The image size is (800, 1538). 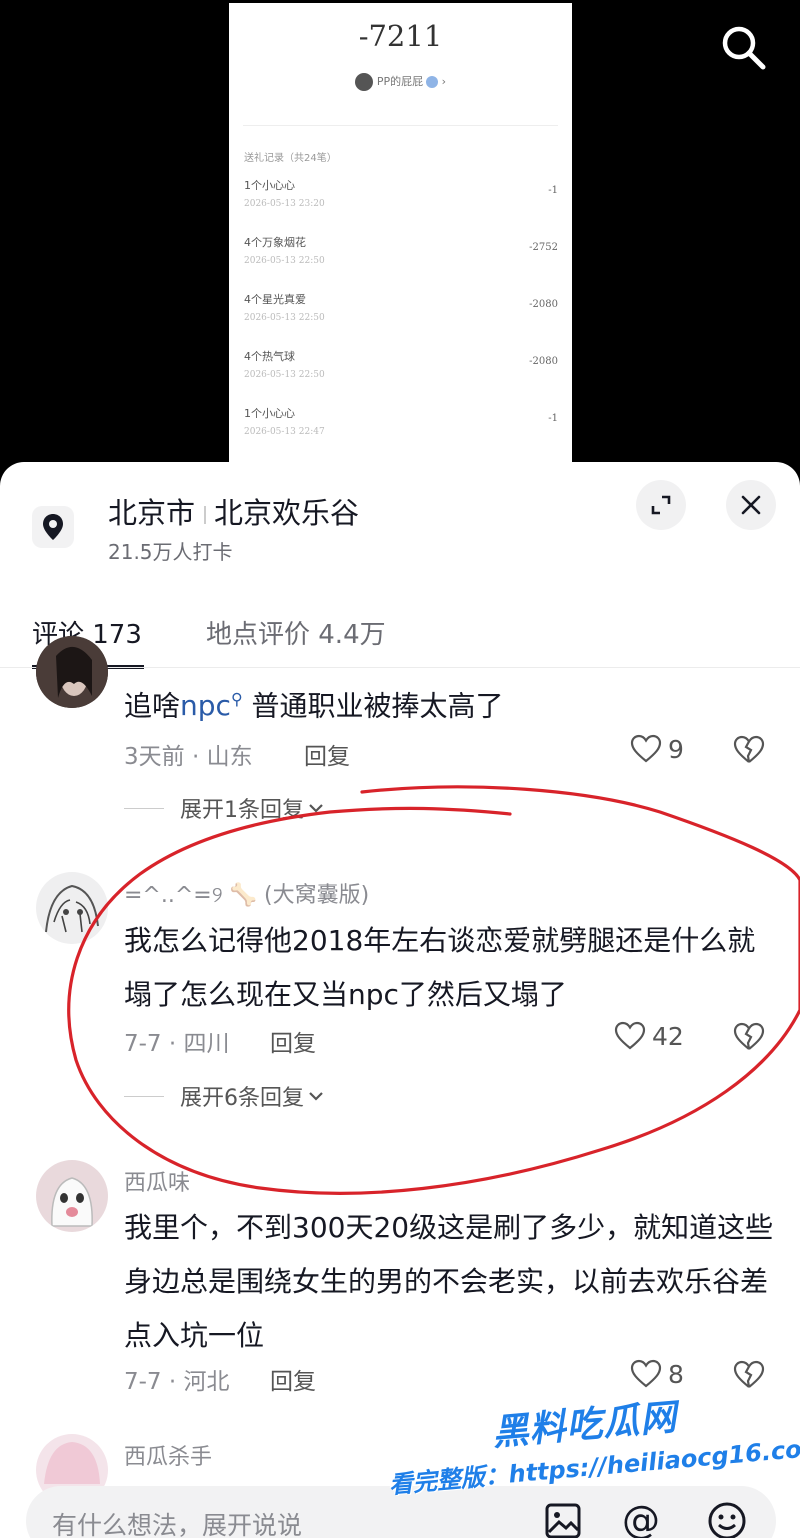 I want to click on link-text: npc, so click(x=205, y=706).